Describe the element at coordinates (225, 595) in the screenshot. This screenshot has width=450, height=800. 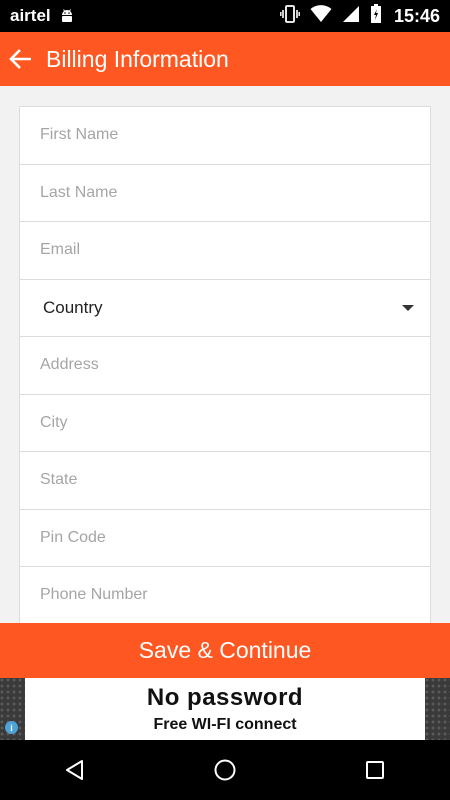
I see `phone-number-field: Phone Number` at that location.